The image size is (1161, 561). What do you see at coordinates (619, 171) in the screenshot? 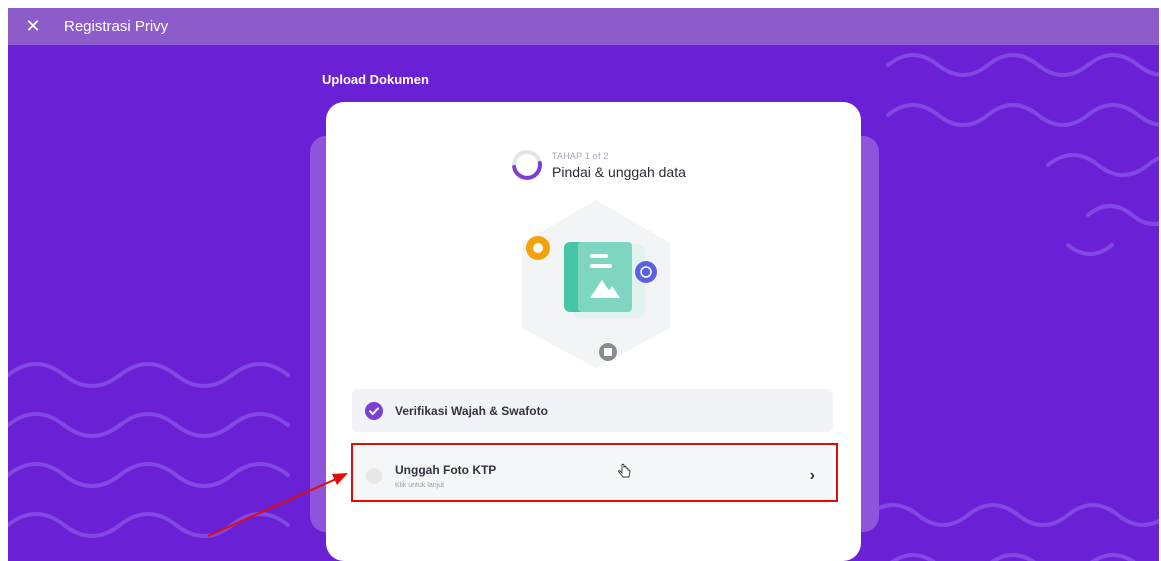
I see `step-title: Pindai & unggah data` at bounding box center [619, 171].